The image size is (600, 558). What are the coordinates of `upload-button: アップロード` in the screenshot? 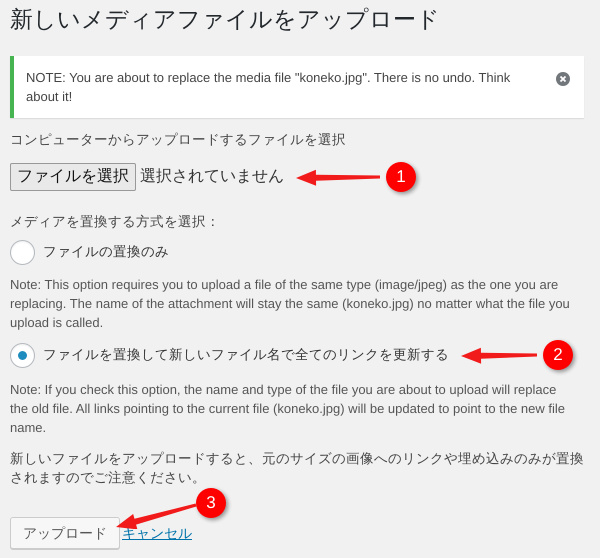 It's located at (65, 533).